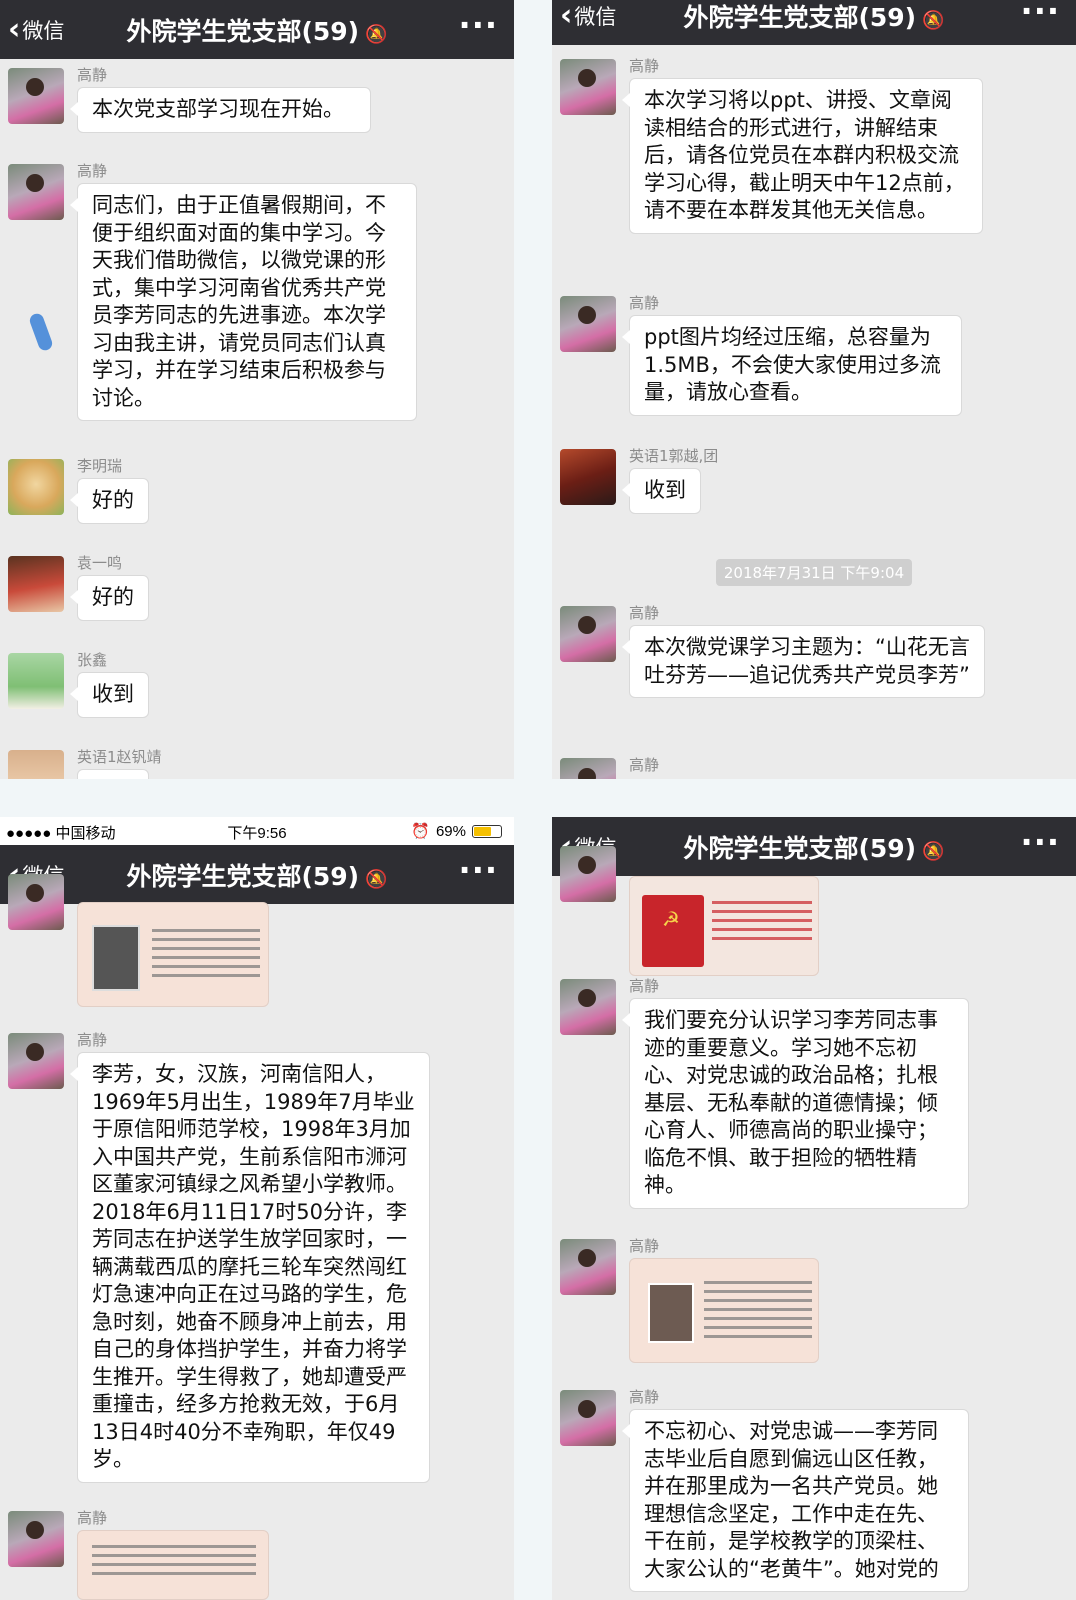 Image resolution: width=1076 pixels, height=1600 pixels. Describe the element at coordinates (762, 923) in the screenshot. I see `ppt-list-lines` at that location.